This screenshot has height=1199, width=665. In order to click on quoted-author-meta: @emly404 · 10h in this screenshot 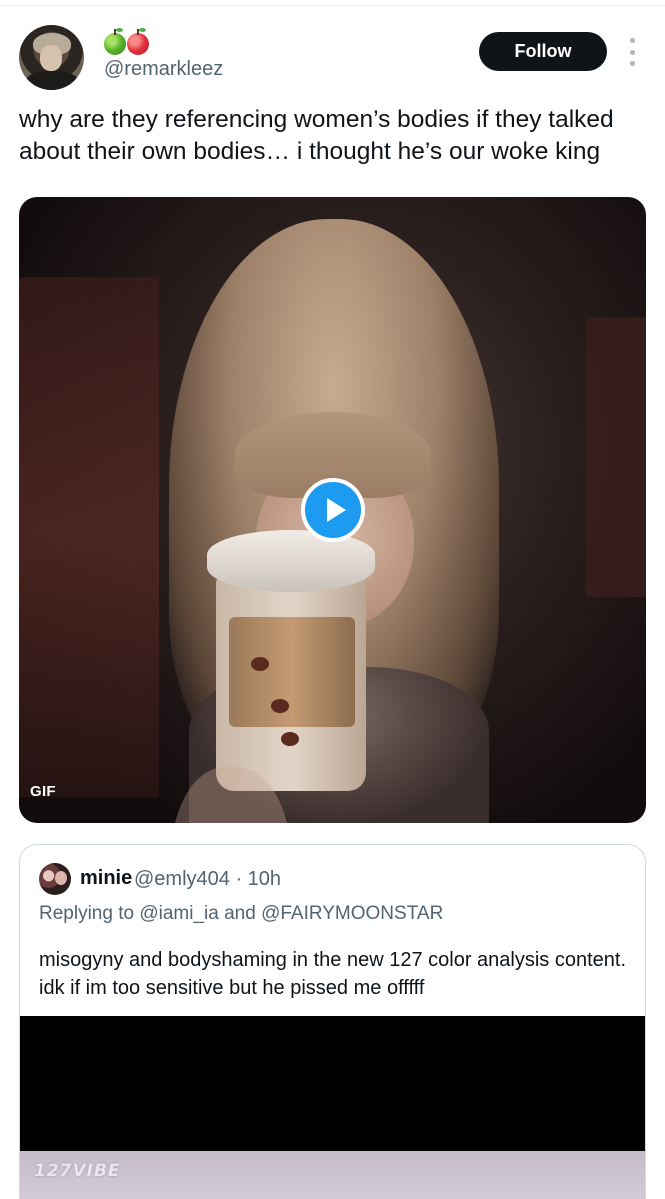, I will do `click(208, 879)`.